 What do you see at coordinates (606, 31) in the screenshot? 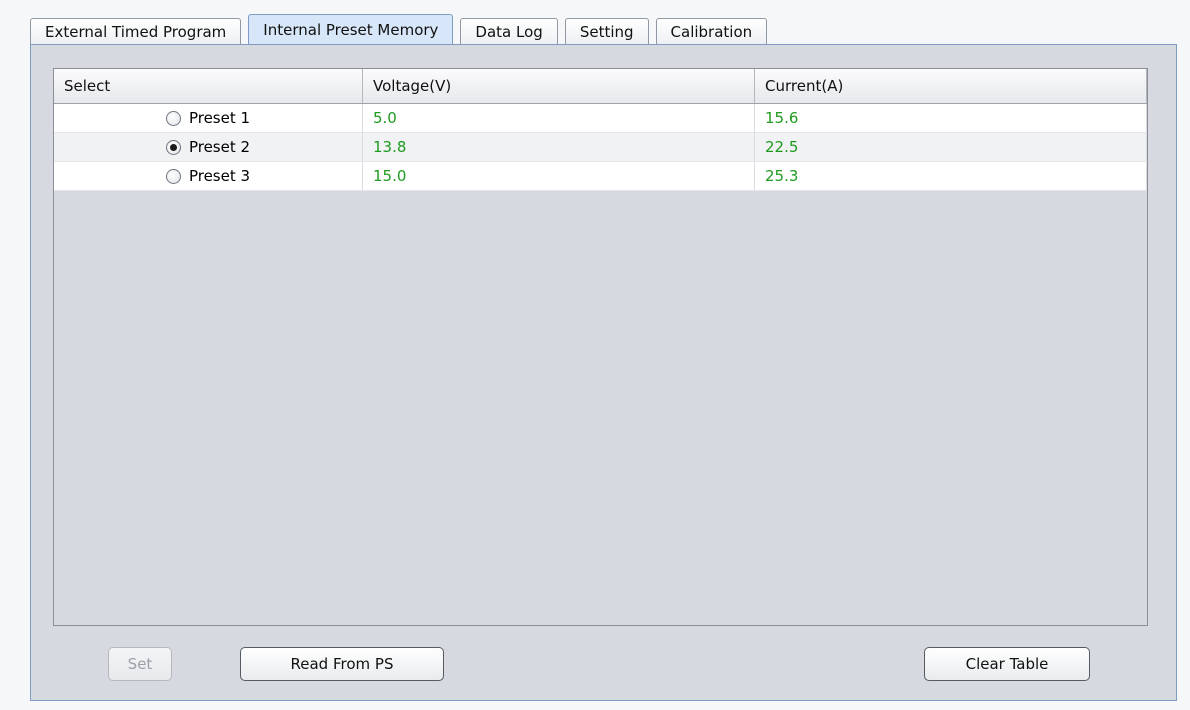
I see `tab-setting: Setting` at bounding box center [606, 31].